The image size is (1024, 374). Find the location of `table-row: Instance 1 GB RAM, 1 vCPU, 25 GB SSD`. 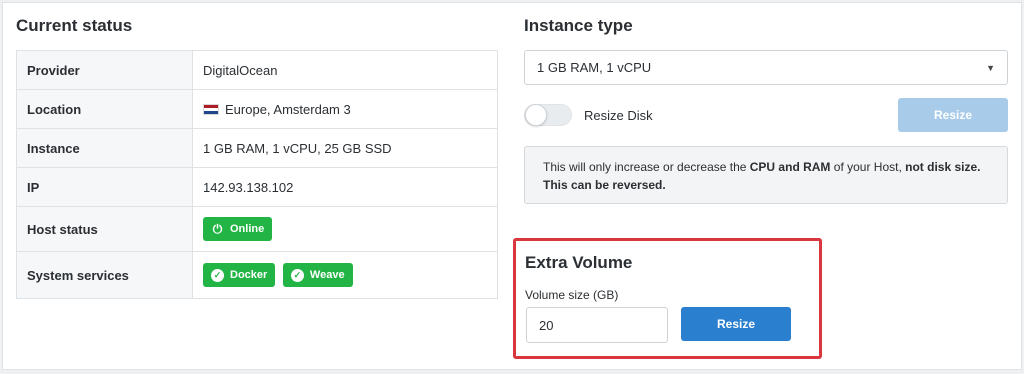

table-row: Instance 1 GB RAM, 1 vCPU, 25 GB SSD is located at coordinates (257, 148).